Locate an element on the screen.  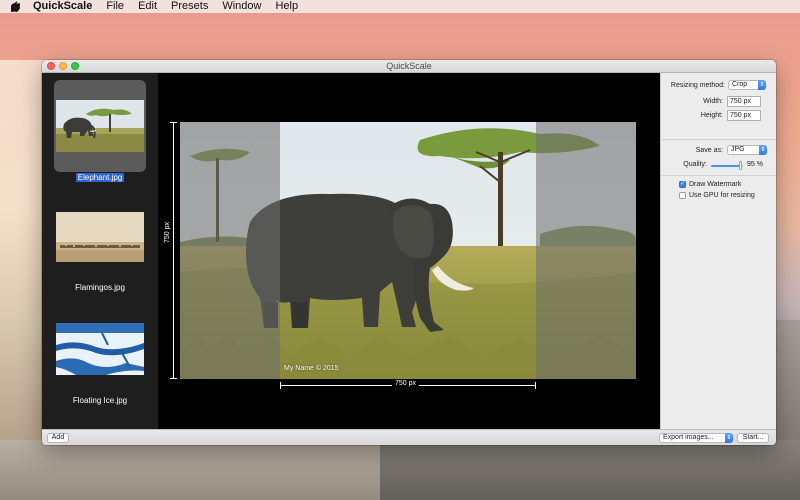
quality-label: Quality: is located at coordinates (695, 164).